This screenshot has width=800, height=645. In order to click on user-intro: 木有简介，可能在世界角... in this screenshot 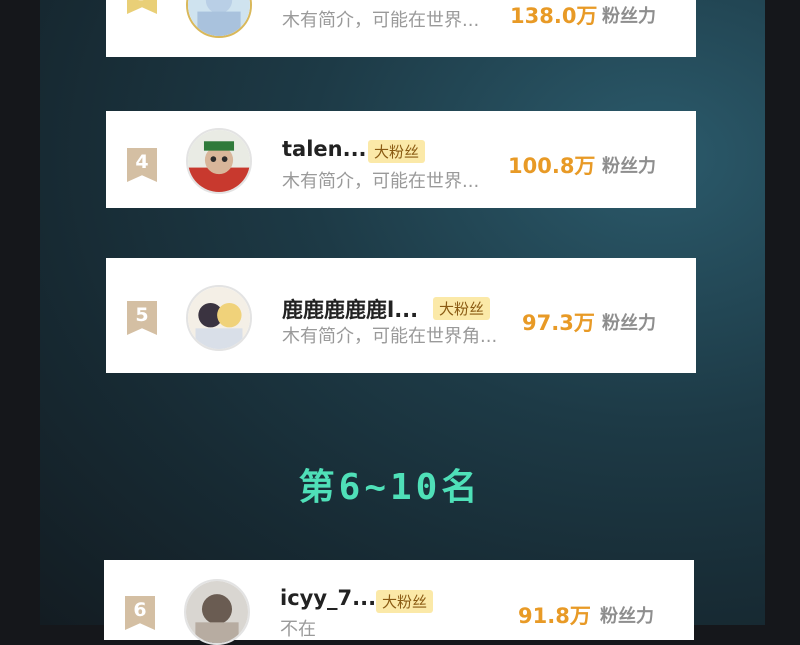, I will do `click(390, 336)`.